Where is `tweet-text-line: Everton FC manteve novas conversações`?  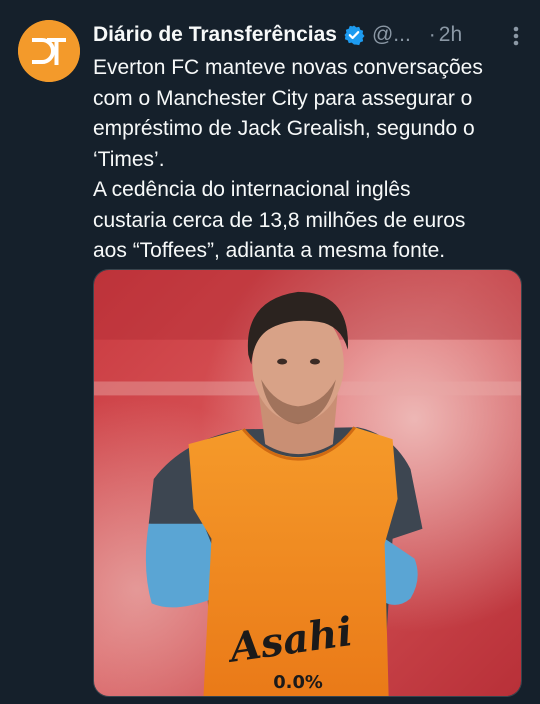 tweet-text-line: Everton FC manteve novas conversações is located at coordinates (288, 67).